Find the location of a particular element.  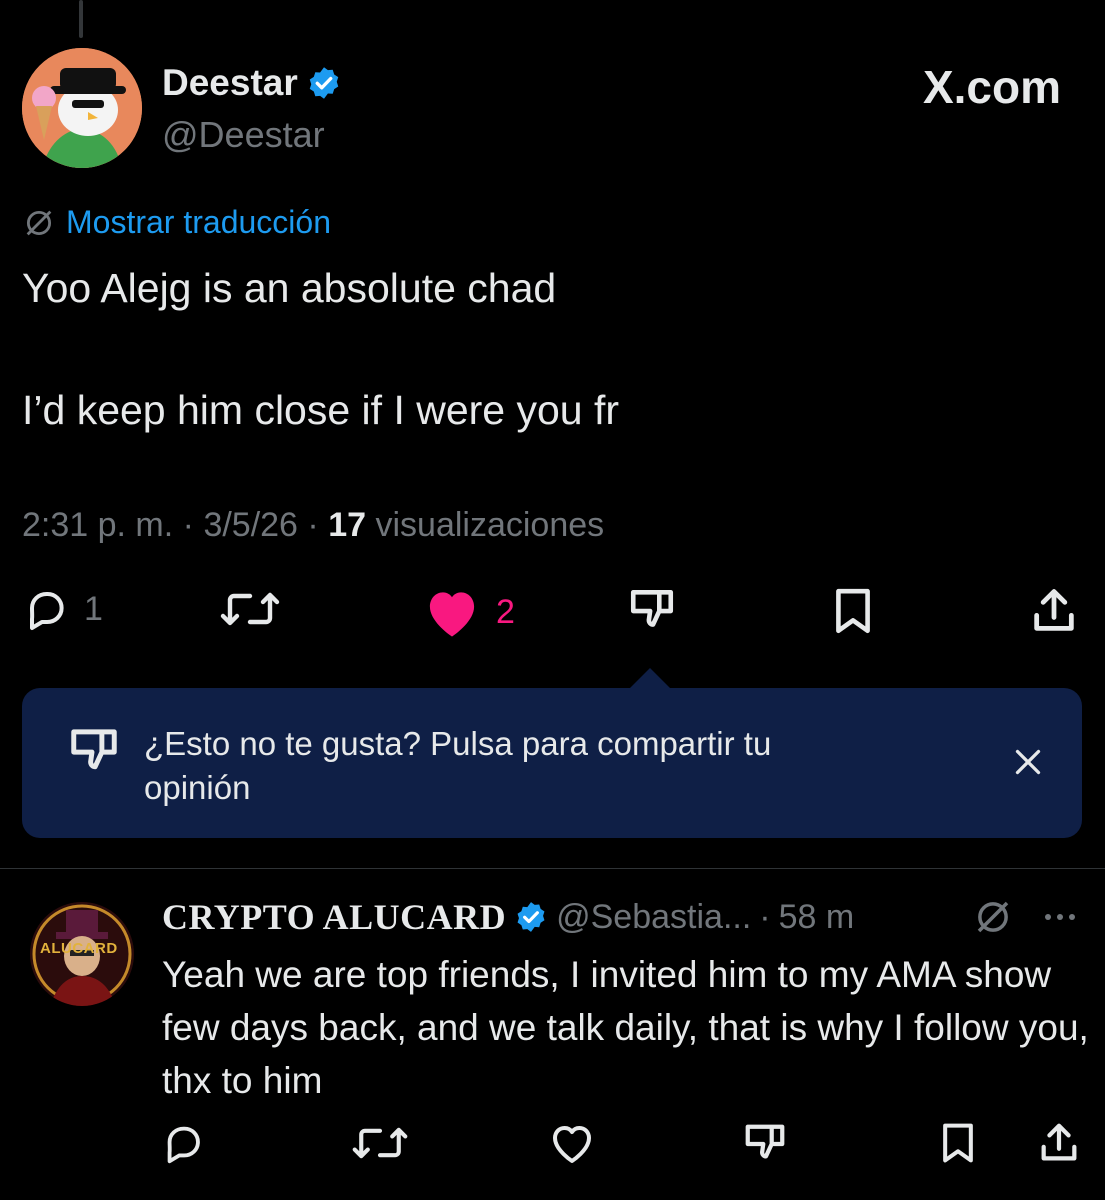

show-translation-link: Mostrar traducción is located at coordinates (176, 222).